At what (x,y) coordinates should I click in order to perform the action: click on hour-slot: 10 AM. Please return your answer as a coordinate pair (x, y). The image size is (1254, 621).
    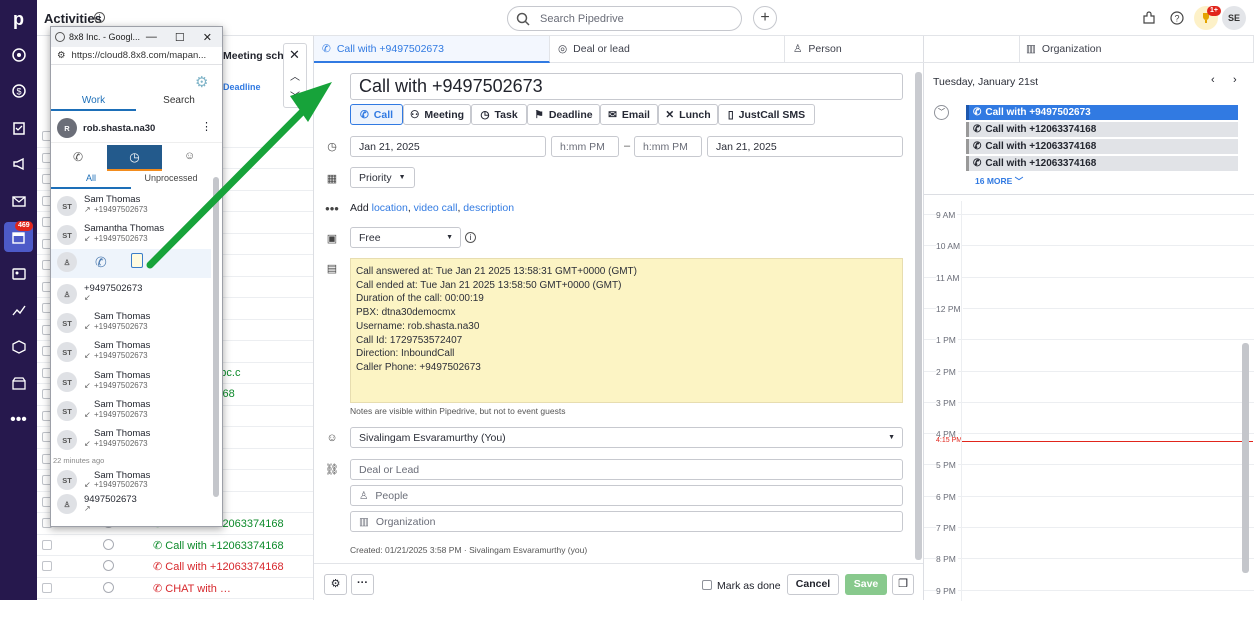
    Looking at the image, I should click on (1089, 258).